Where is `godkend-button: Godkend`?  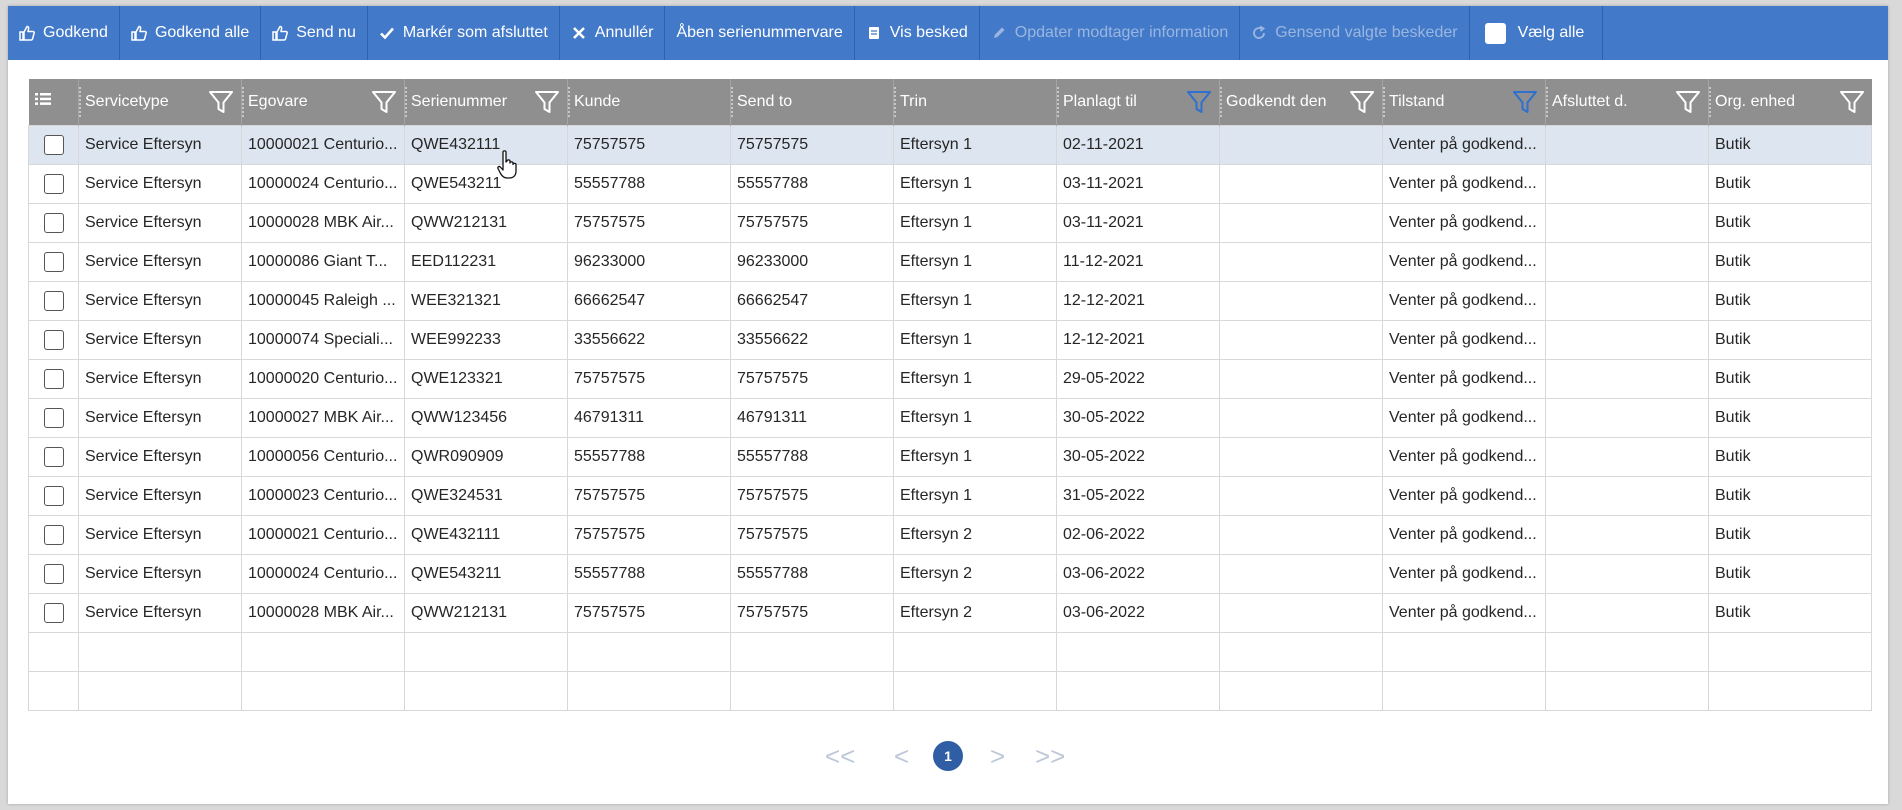 godkend-button: Godkend is located at coordinates (64, 33).